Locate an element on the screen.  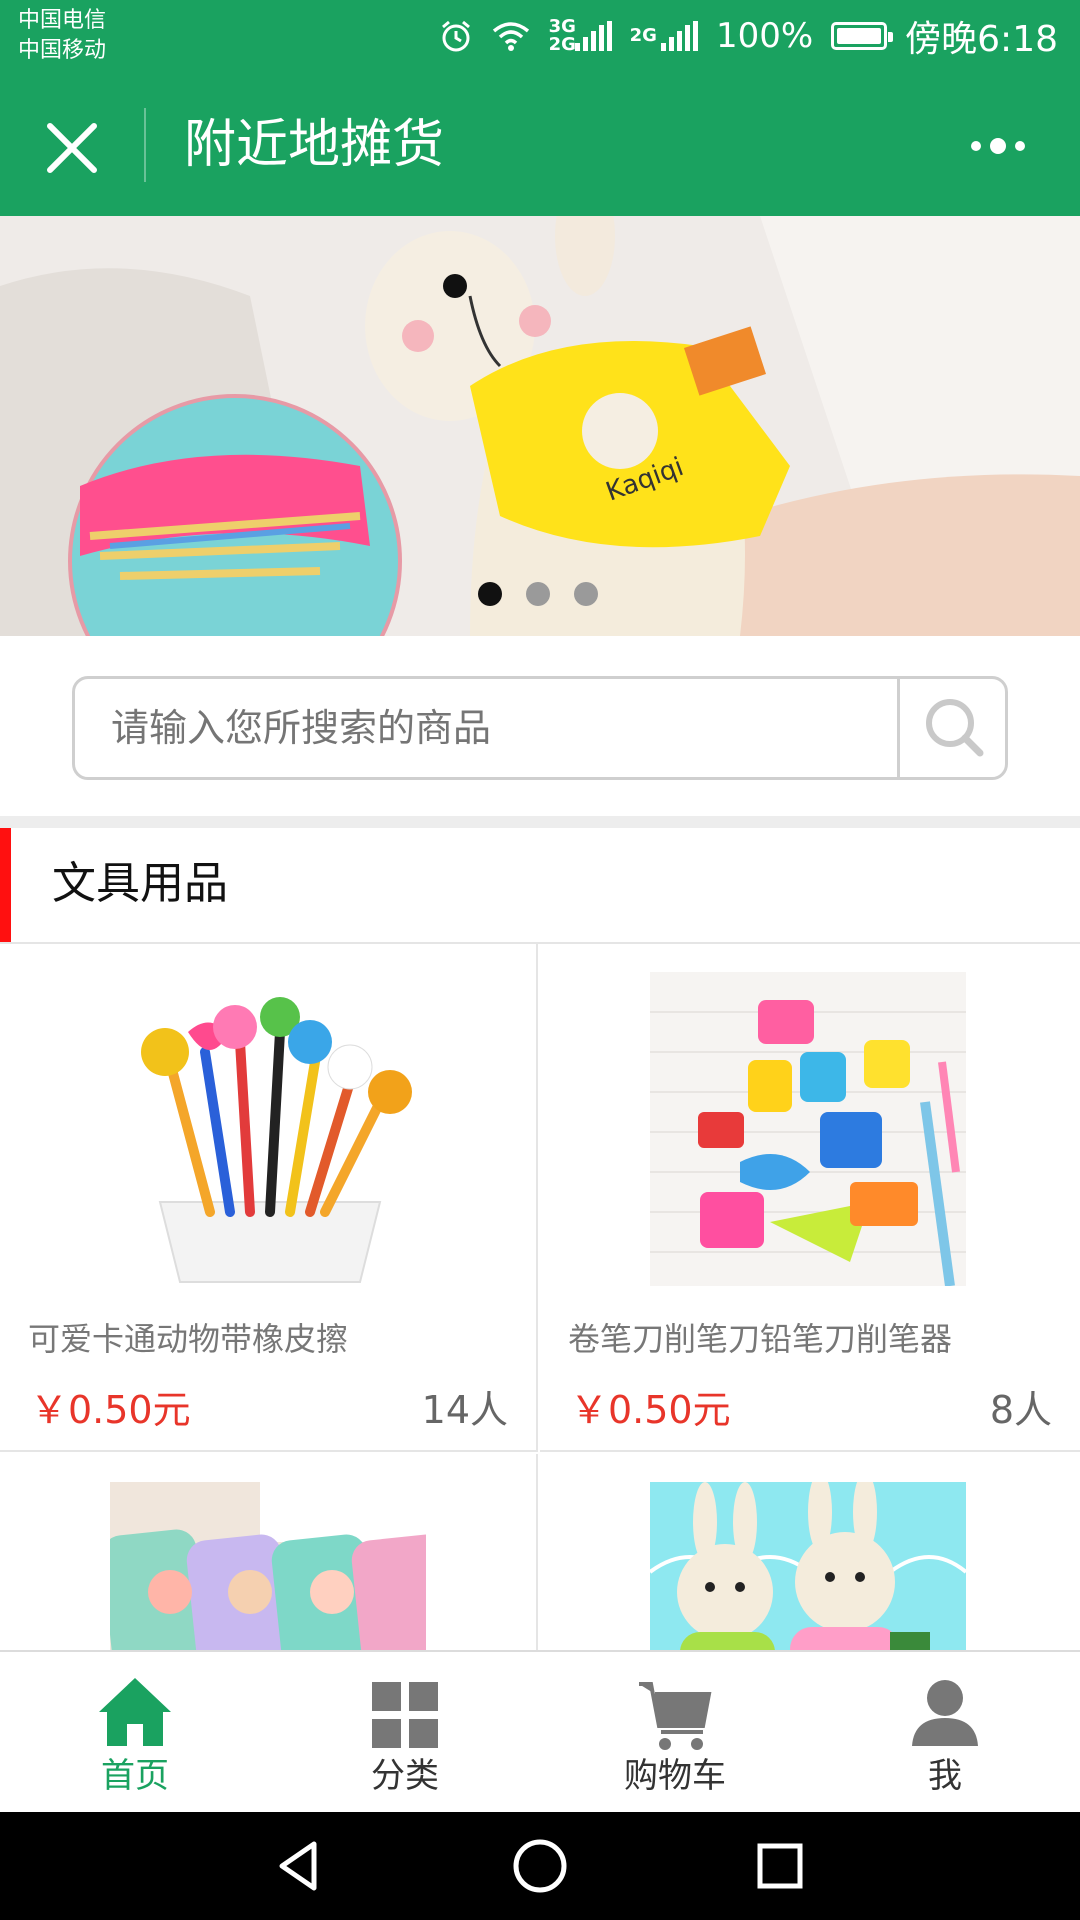
product-name: 可爱卡通动物带橡皮擦 is located at coordinates (188, 1339).